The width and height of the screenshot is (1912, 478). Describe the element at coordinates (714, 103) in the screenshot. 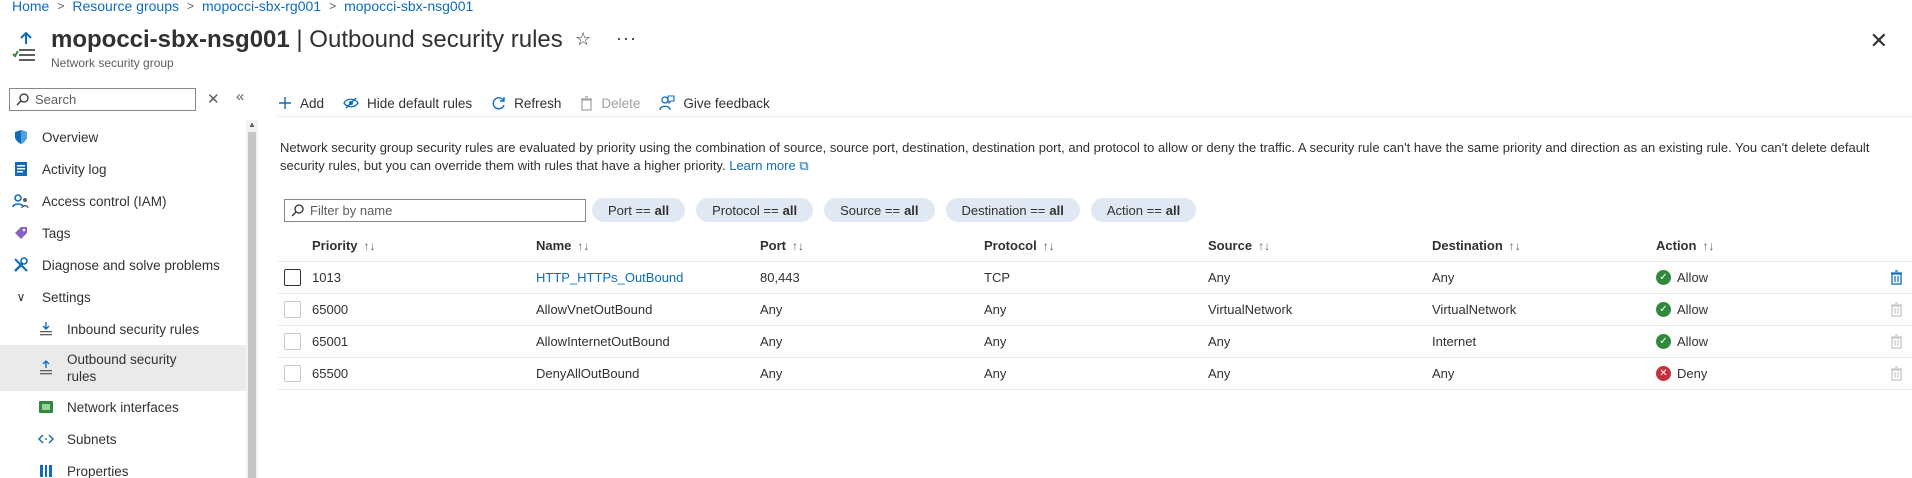

I see `give-feedback-button: Give feedback` at that location.